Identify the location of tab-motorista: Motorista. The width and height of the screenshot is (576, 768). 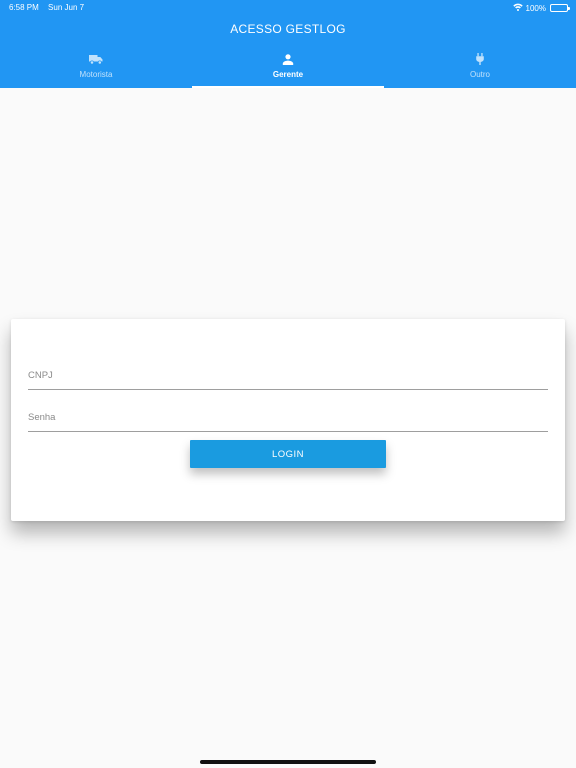
(96, 68).